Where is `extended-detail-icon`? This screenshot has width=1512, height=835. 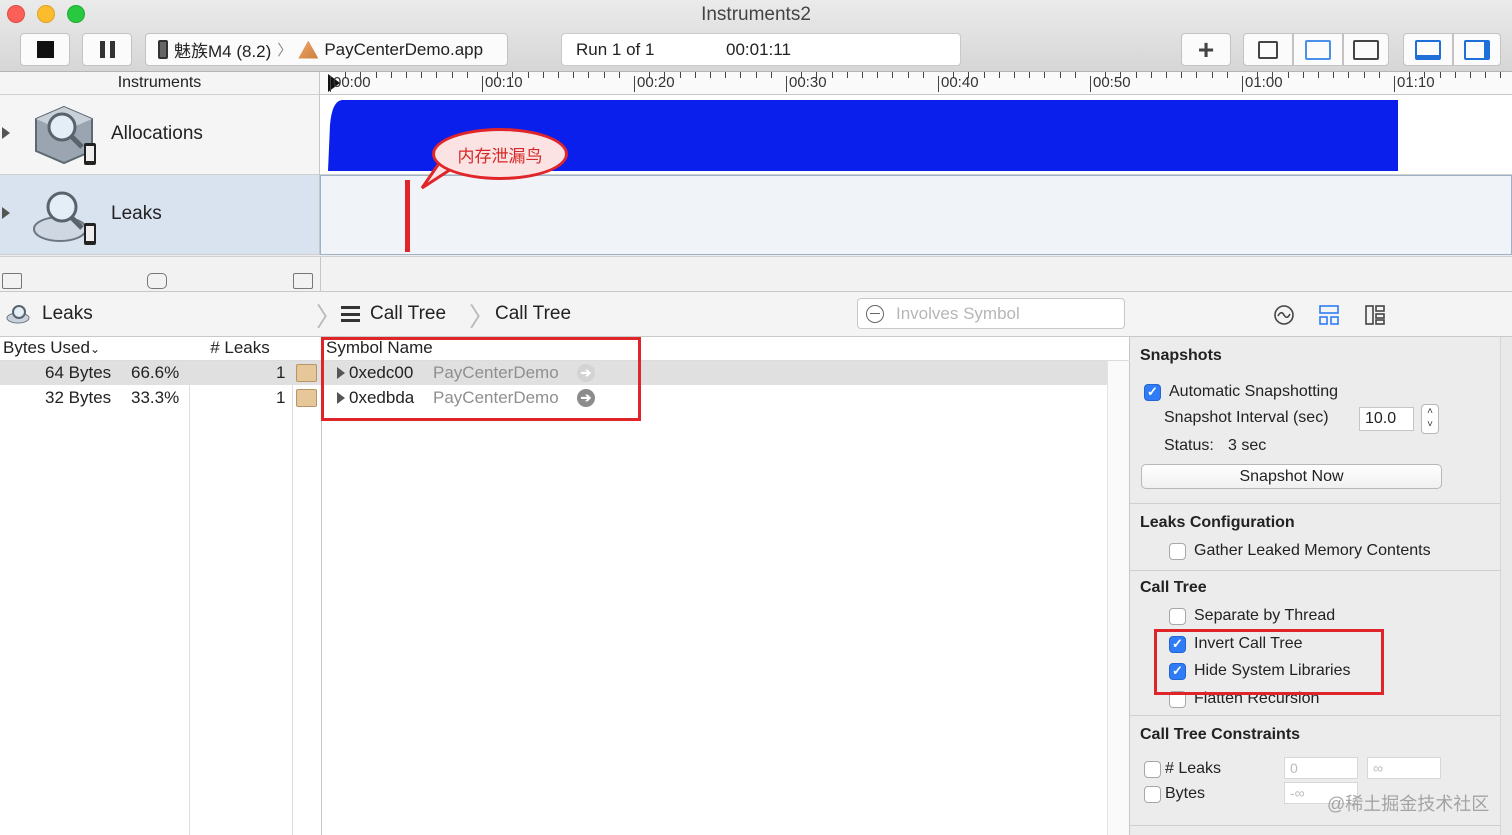 extended-detail-icon is located at coordinates (1375, 315).